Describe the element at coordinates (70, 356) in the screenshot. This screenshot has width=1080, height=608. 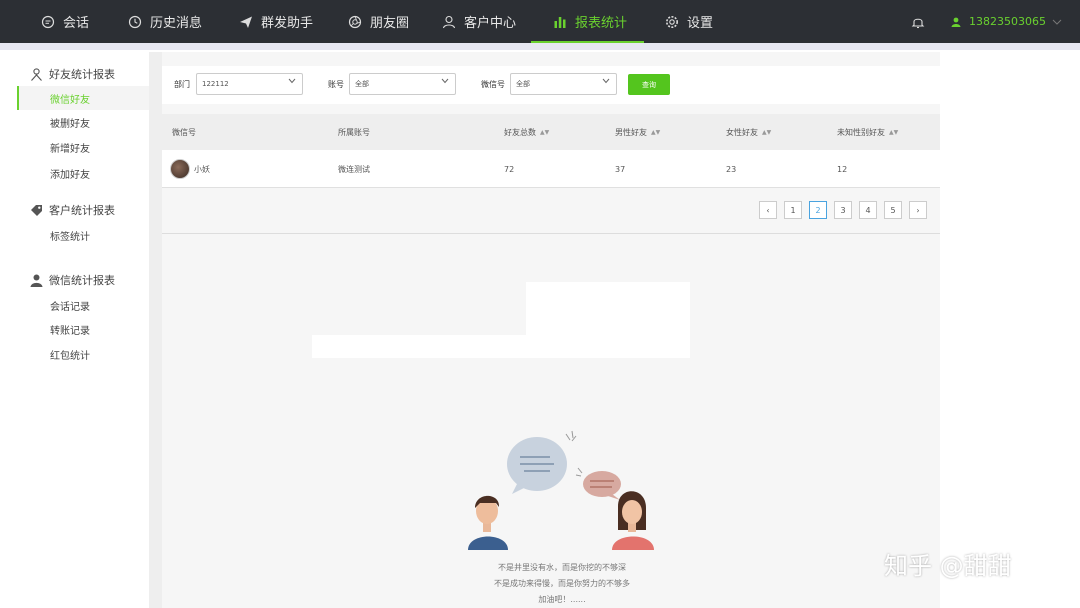
I see `sidebar-item-label: 红包统计` at that location.